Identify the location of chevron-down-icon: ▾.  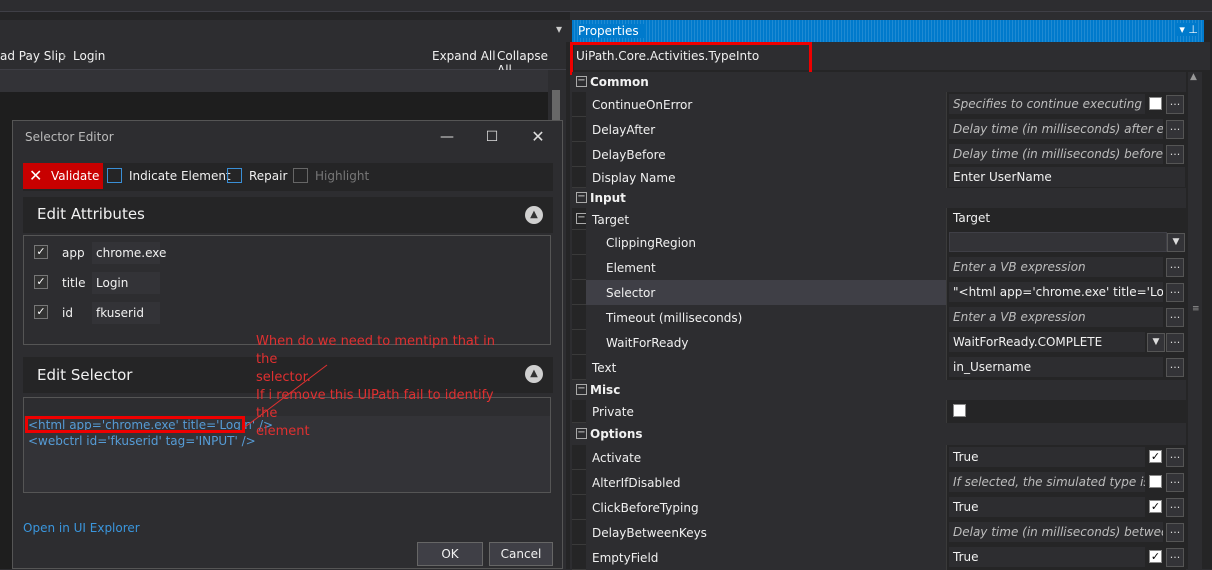
(559, 29).